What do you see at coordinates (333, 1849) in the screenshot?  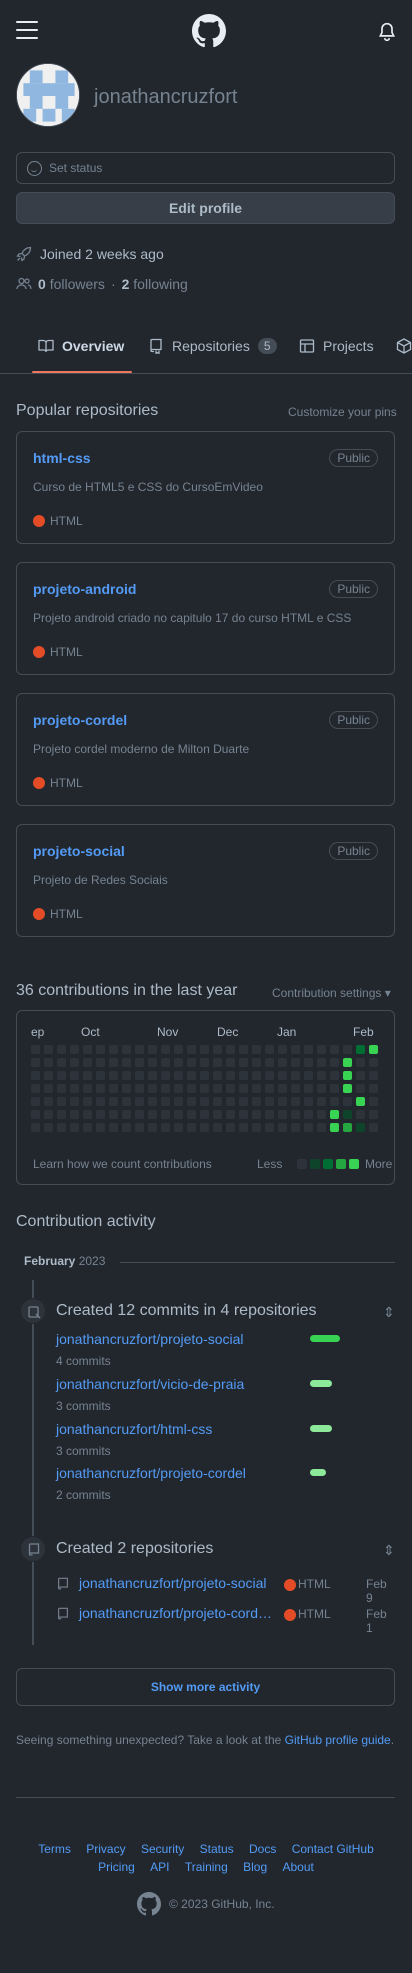 I see `footer-link-contact: Contact GitHub` at bounding box center [333, 1849].